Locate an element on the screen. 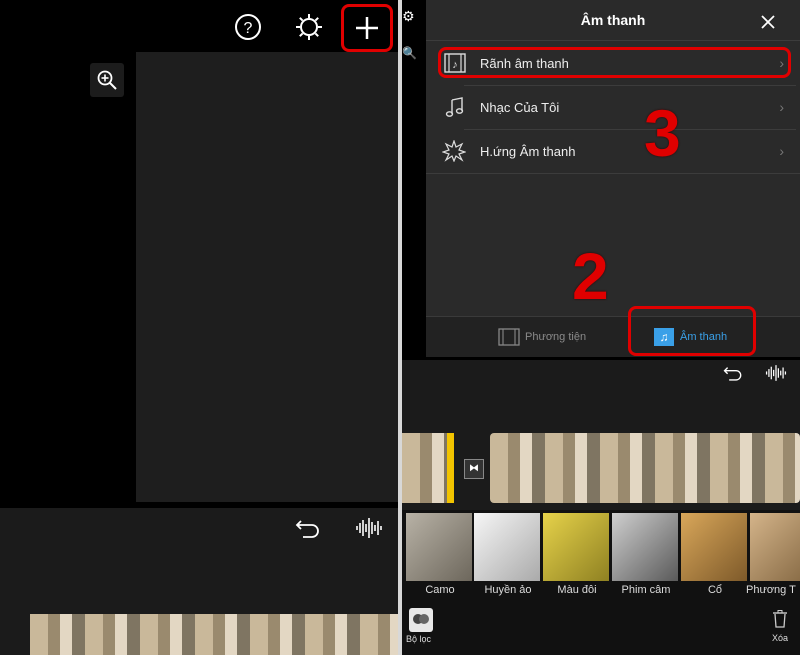 The width and height of the screenshot is (800, 655). tab-audio: ♫ Âm thanh is located at coordinates (704, 337).